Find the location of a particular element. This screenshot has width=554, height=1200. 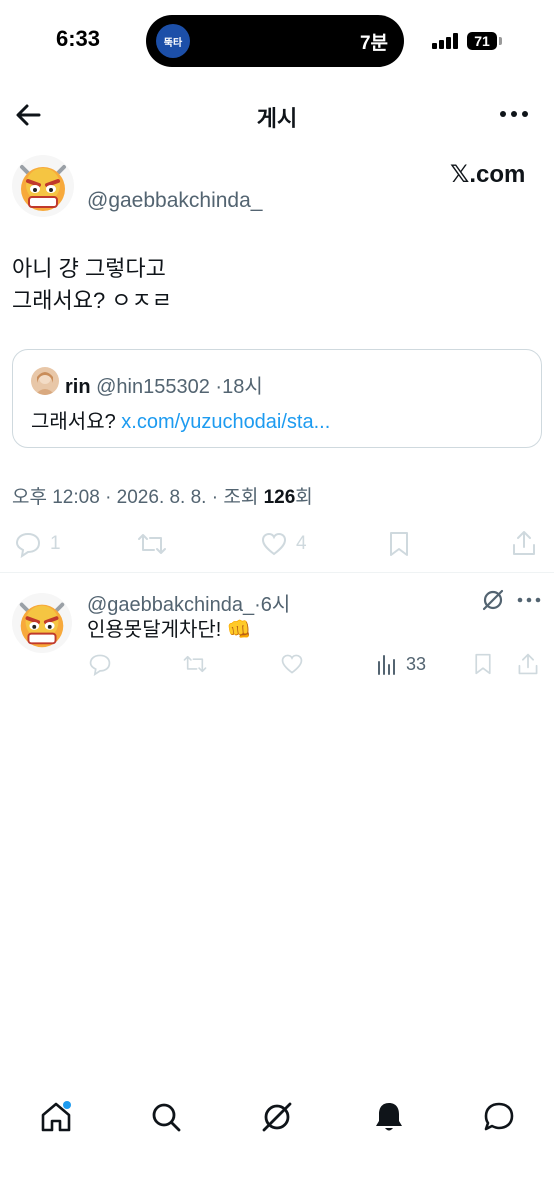

message-icon is located at coordinates (499, 1116).